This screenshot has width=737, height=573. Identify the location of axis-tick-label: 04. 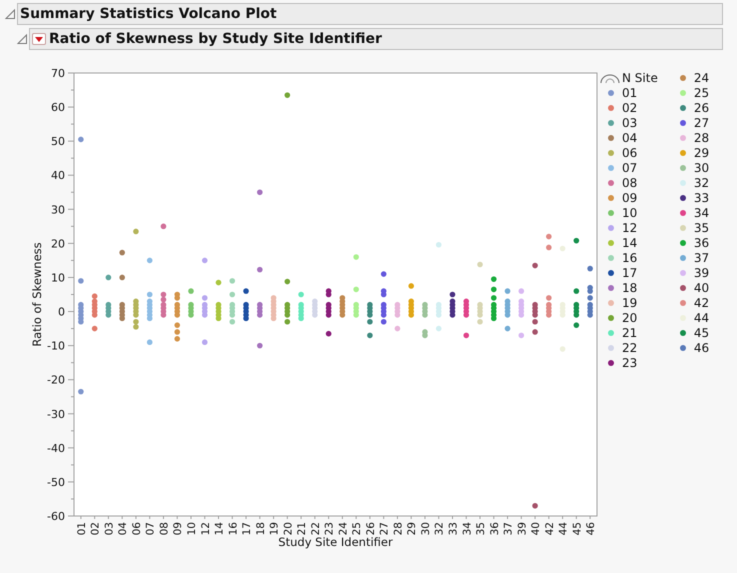
(123, 529).